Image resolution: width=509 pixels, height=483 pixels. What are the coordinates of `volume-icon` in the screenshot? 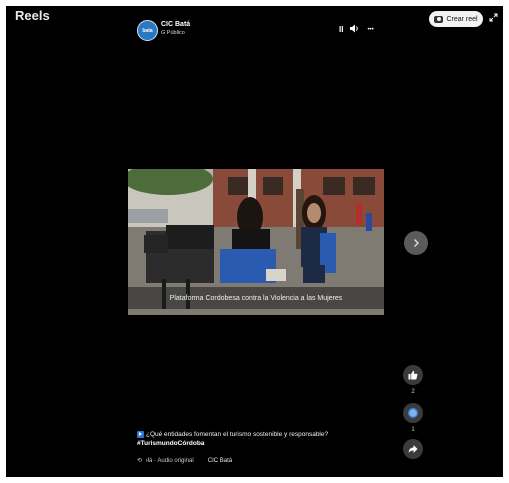 It's located at (354, 28).